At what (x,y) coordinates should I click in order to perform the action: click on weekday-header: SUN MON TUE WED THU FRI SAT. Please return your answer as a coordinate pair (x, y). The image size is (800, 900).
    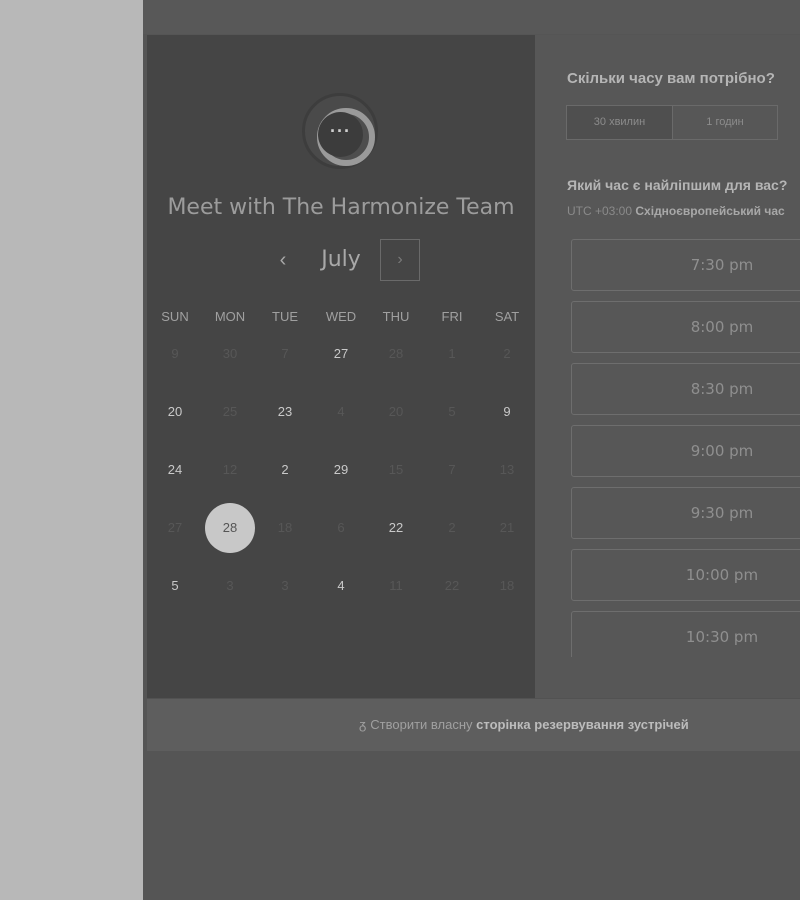
    Looking at the image, I should click on (341, 319).